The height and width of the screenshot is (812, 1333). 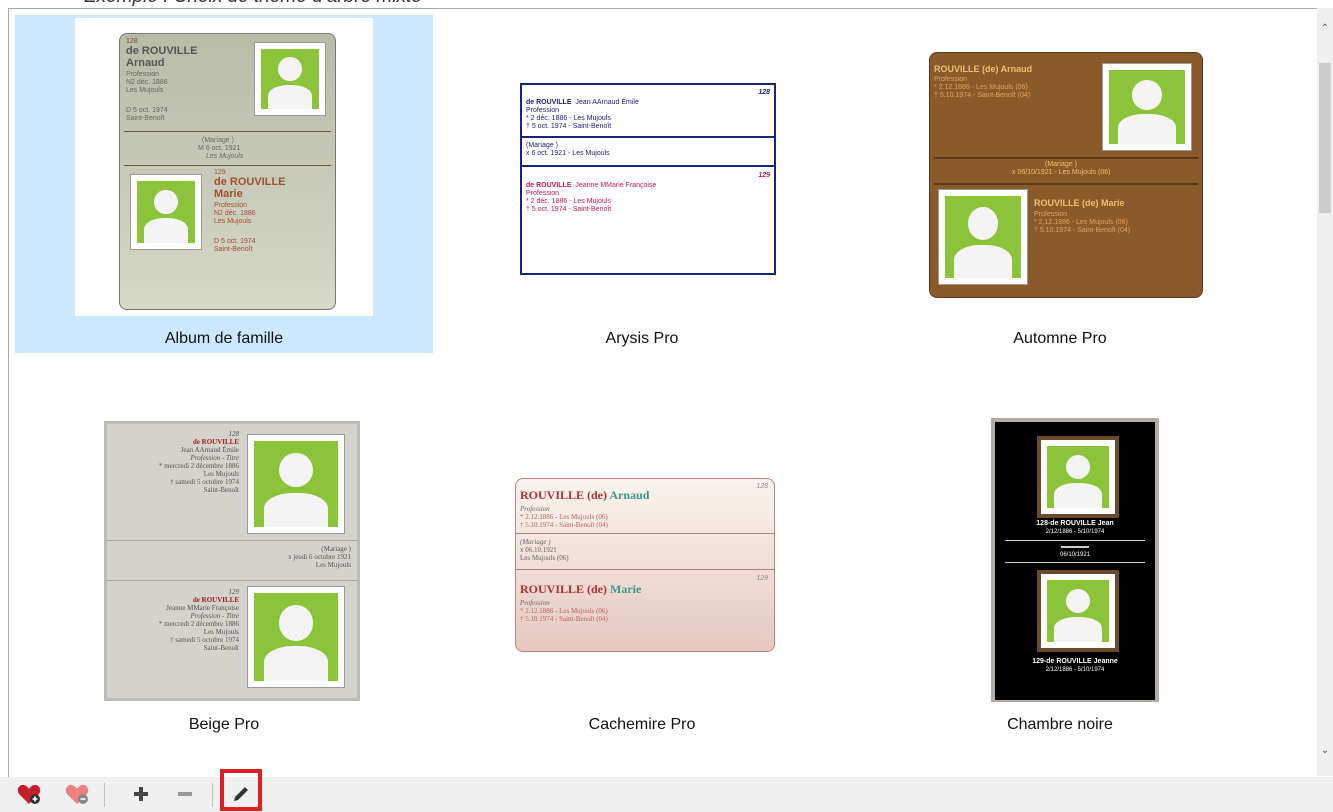 What do you see at coordinates (642, 724) in the screenshot?
I see `theme-label: Cachemire Pro` at bounding box center [642, 724].